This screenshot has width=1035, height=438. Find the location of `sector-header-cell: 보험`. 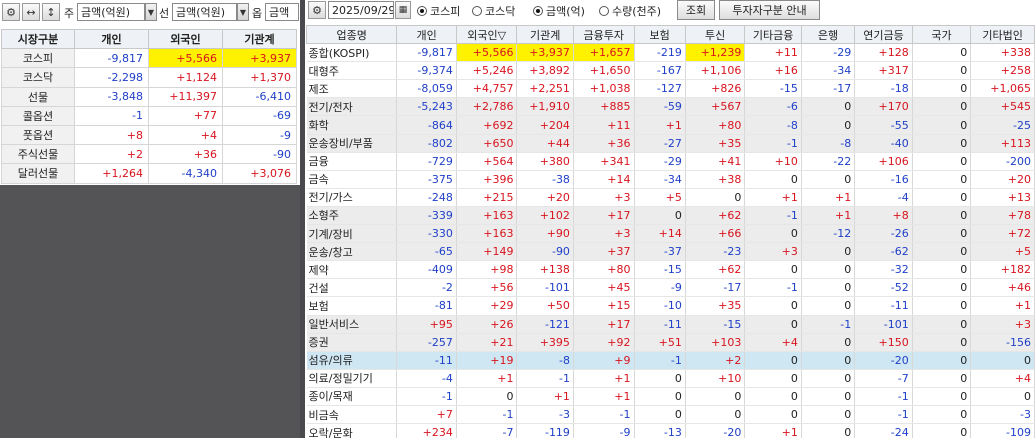

sector-header-cell: 보험 is located at coordinates (659, 34).